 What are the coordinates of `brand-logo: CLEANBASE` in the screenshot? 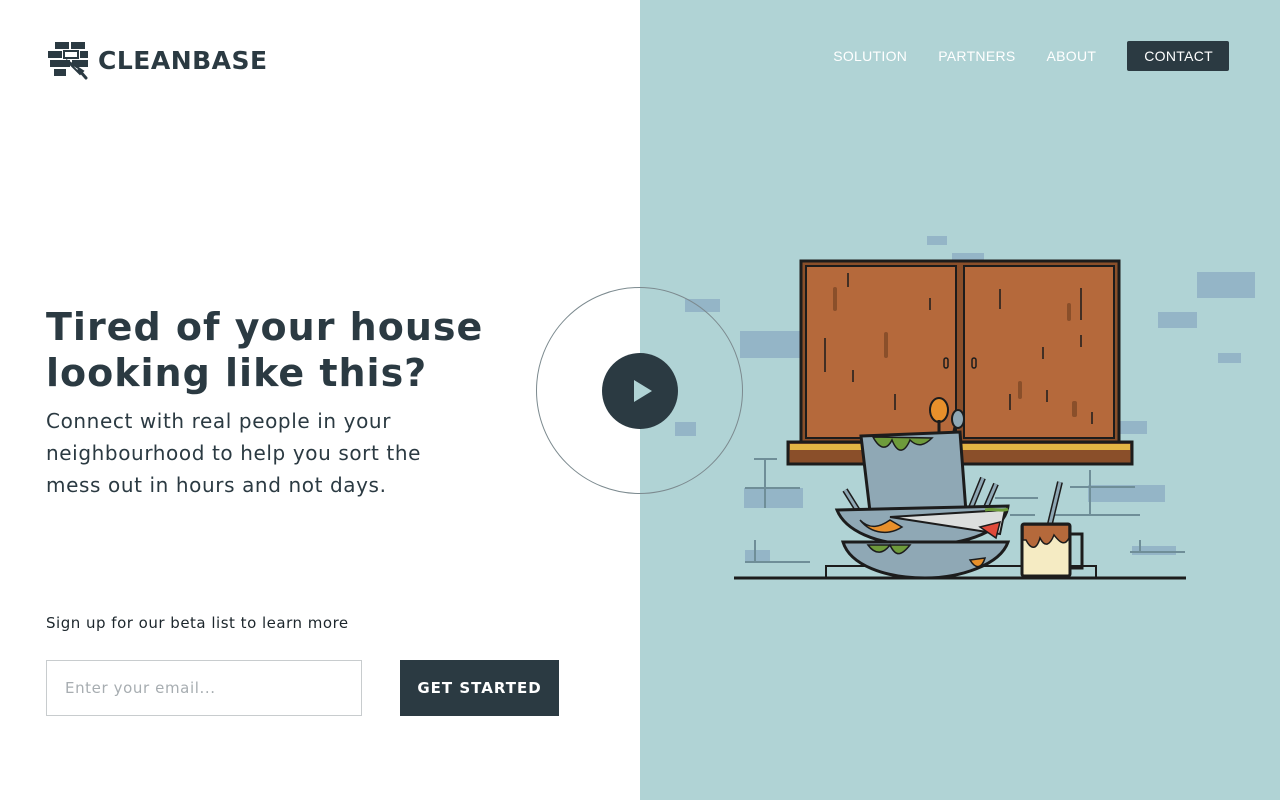 It's located at (157, 60).